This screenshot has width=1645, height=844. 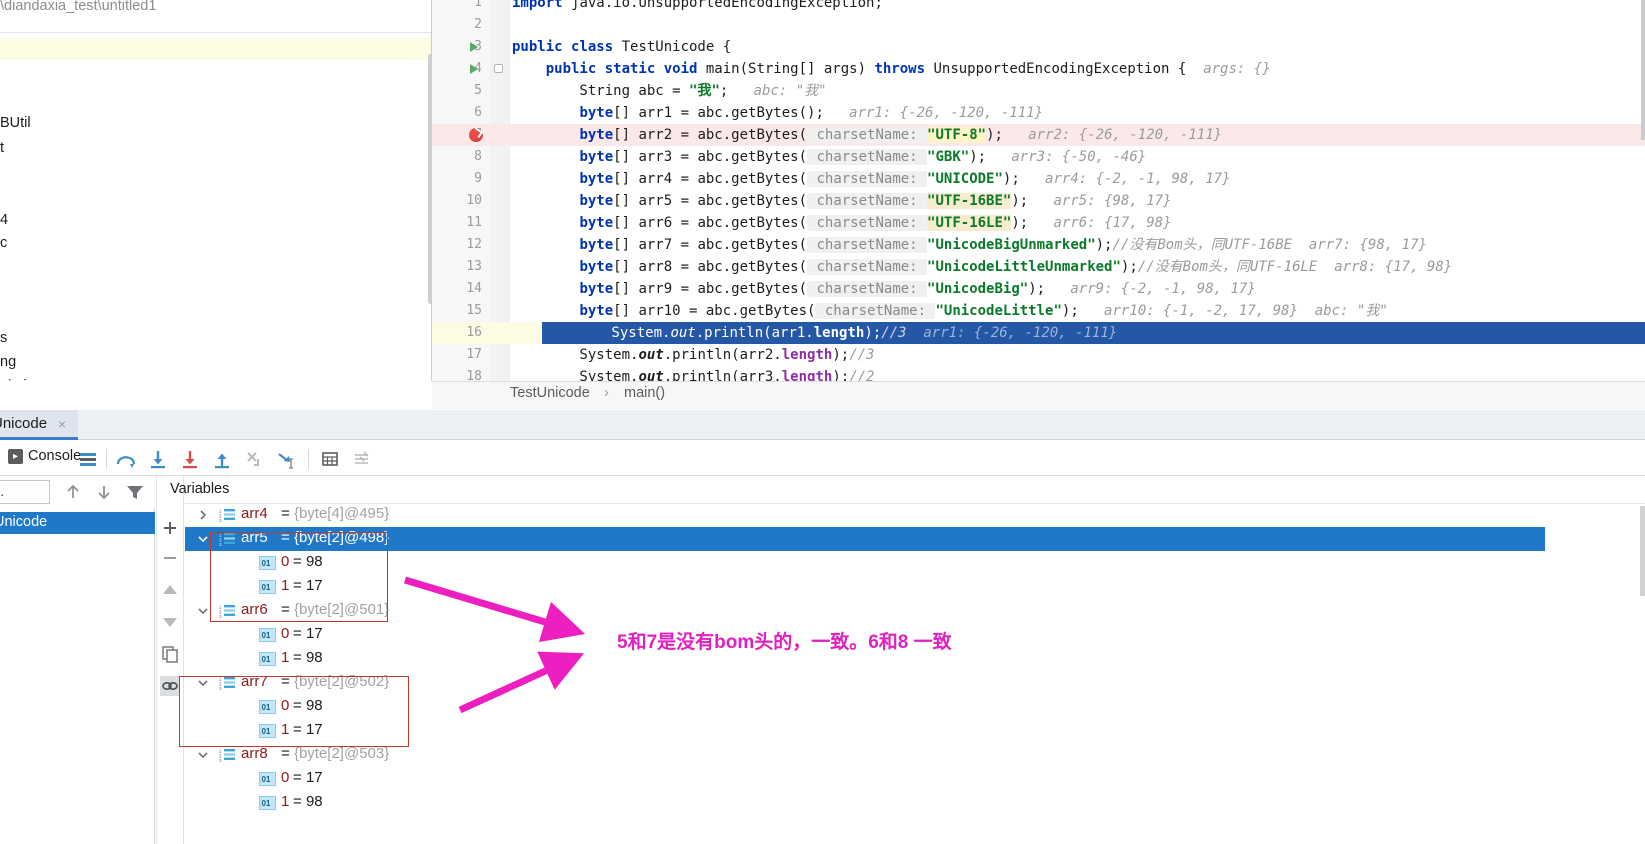 What do you see at coordinates (135, 494) in the screenshot?
I see `filter-icon` at bounding box center [135, 494].